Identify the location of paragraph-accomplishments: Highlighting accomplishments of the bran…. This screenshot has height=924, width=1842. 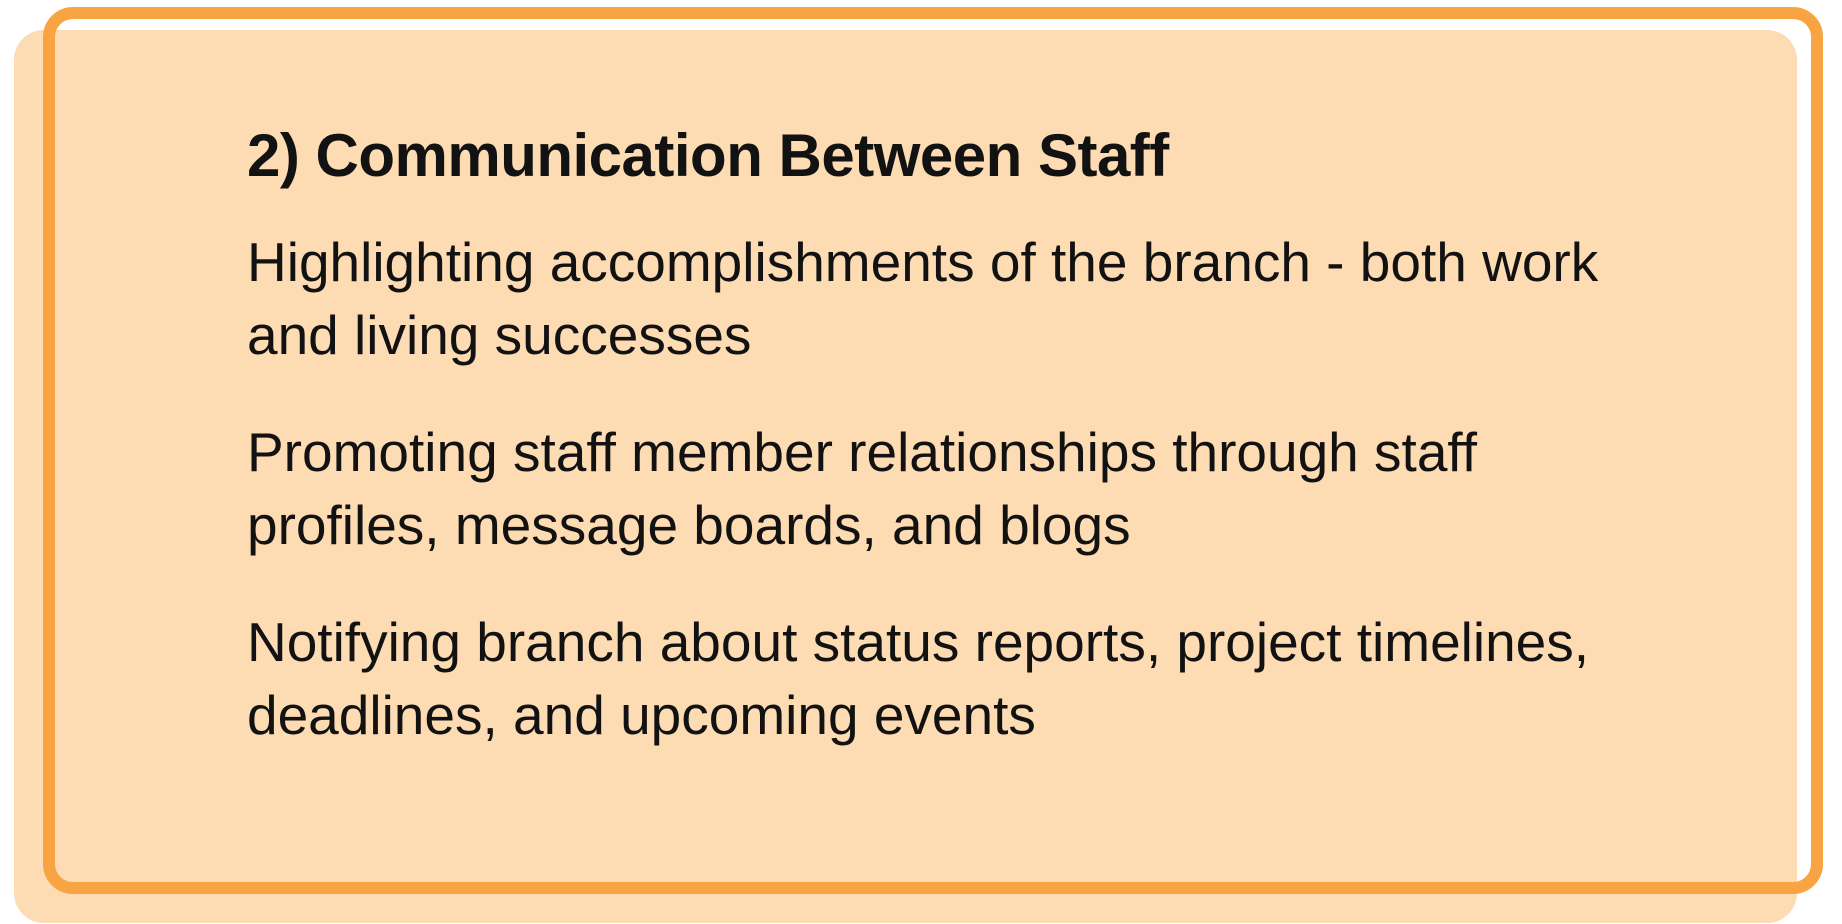
(923, 298).